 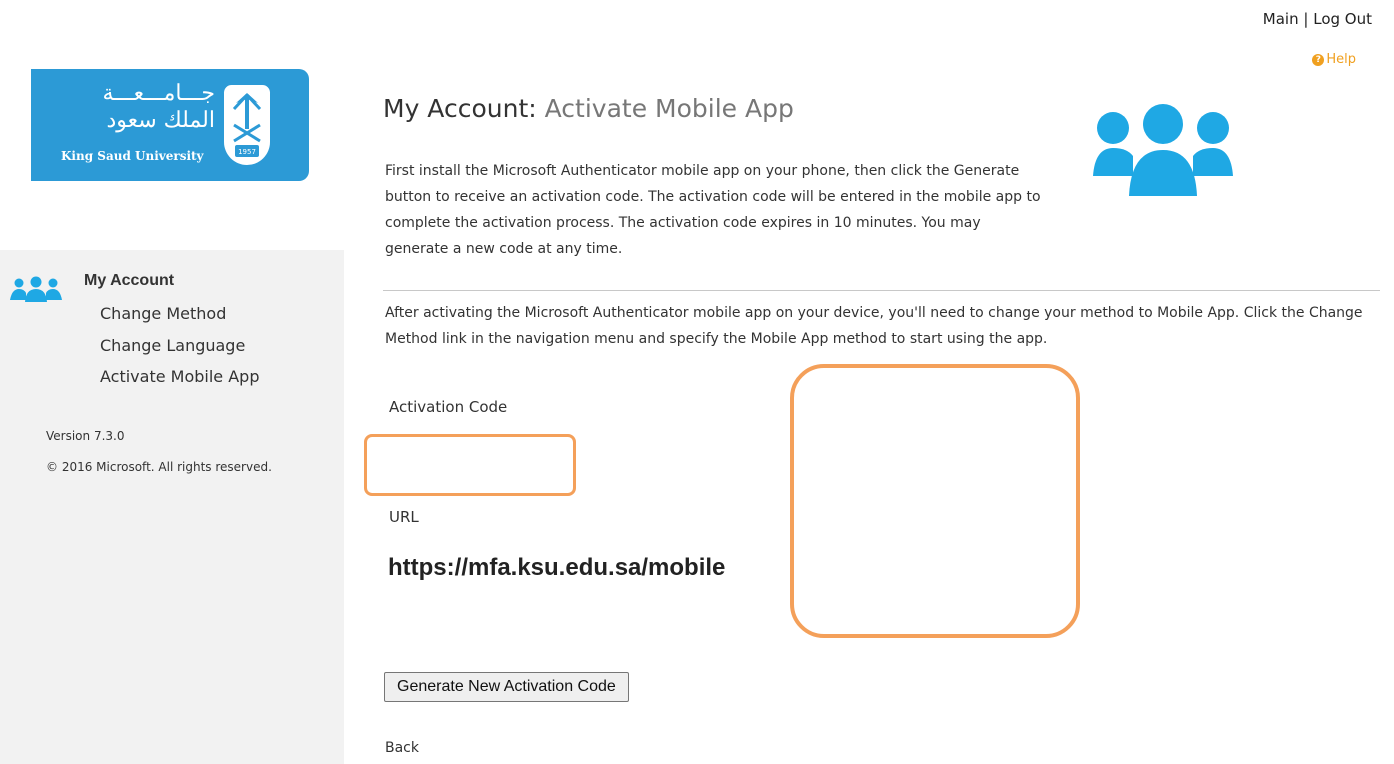 What do you see at coordinates (160, 120) in the screenshot?
I see `logo-arabic-line2: الملك سعود` at bounding box center [160, 120].